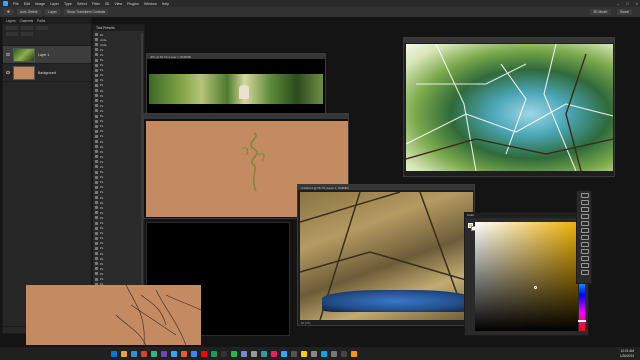 This screenshot has height=360, width=640. What do you see at coordinates (585, 251) in the screenshot?
I see `gradient-tool-icon` at bounding box center [585, 251].